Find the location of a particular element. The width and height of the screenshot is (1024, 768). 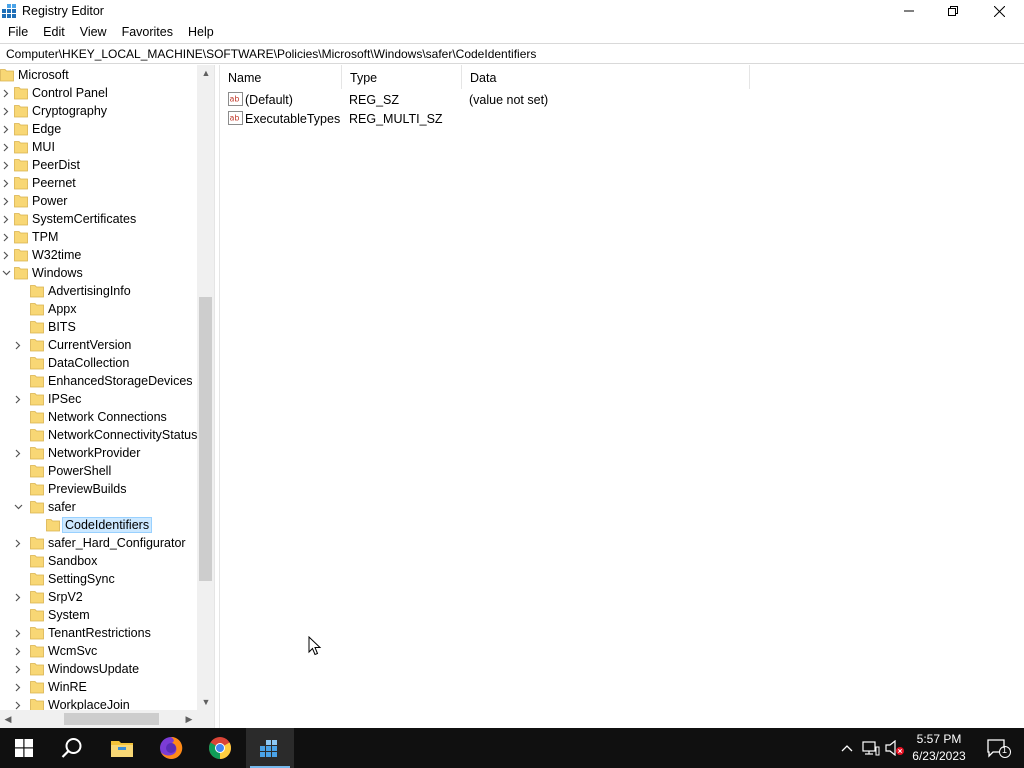

tree-horizontal-scrollbar: ◀ ▶ is located at coordinates (98, 719).